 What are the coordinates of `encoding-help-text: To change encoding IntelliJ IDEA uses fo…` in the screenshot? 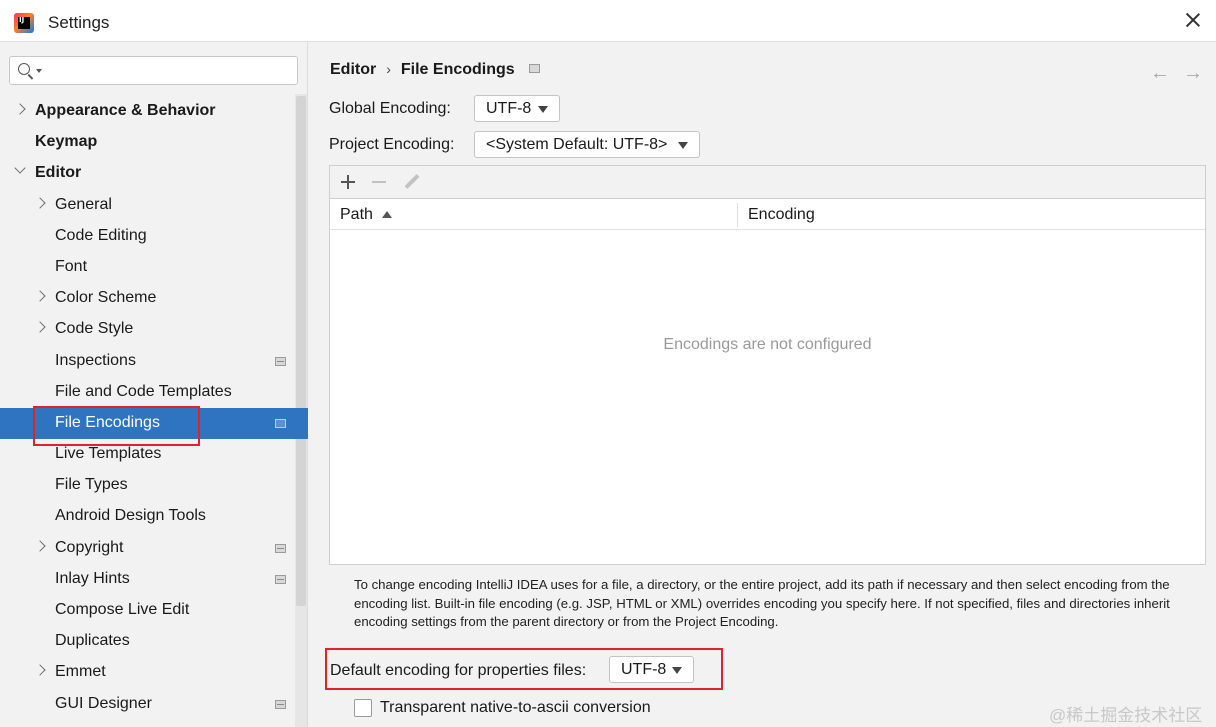 It's located at (762, 603).